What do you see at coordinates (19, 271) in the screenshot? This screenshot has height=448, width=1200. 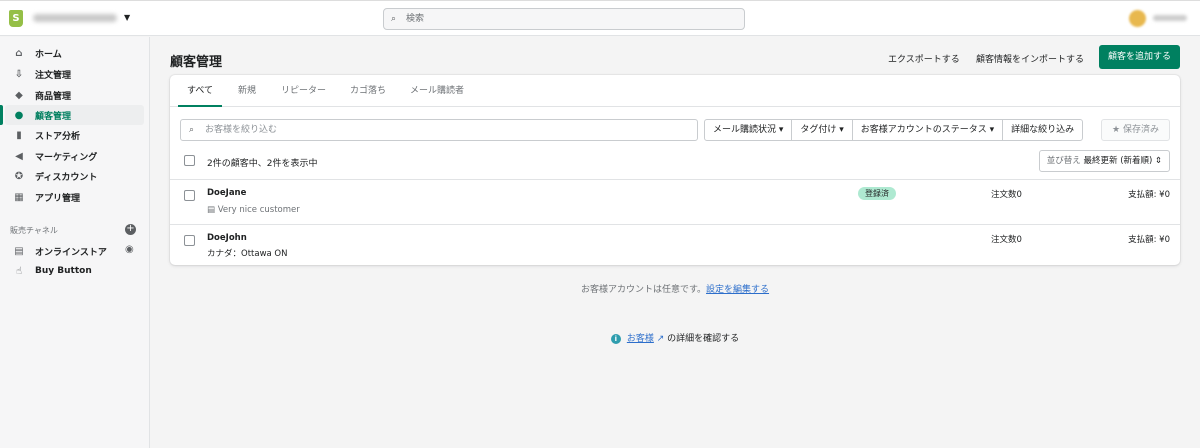 I see `buy-button-icon: ☝` at bounding box center [19, 271].